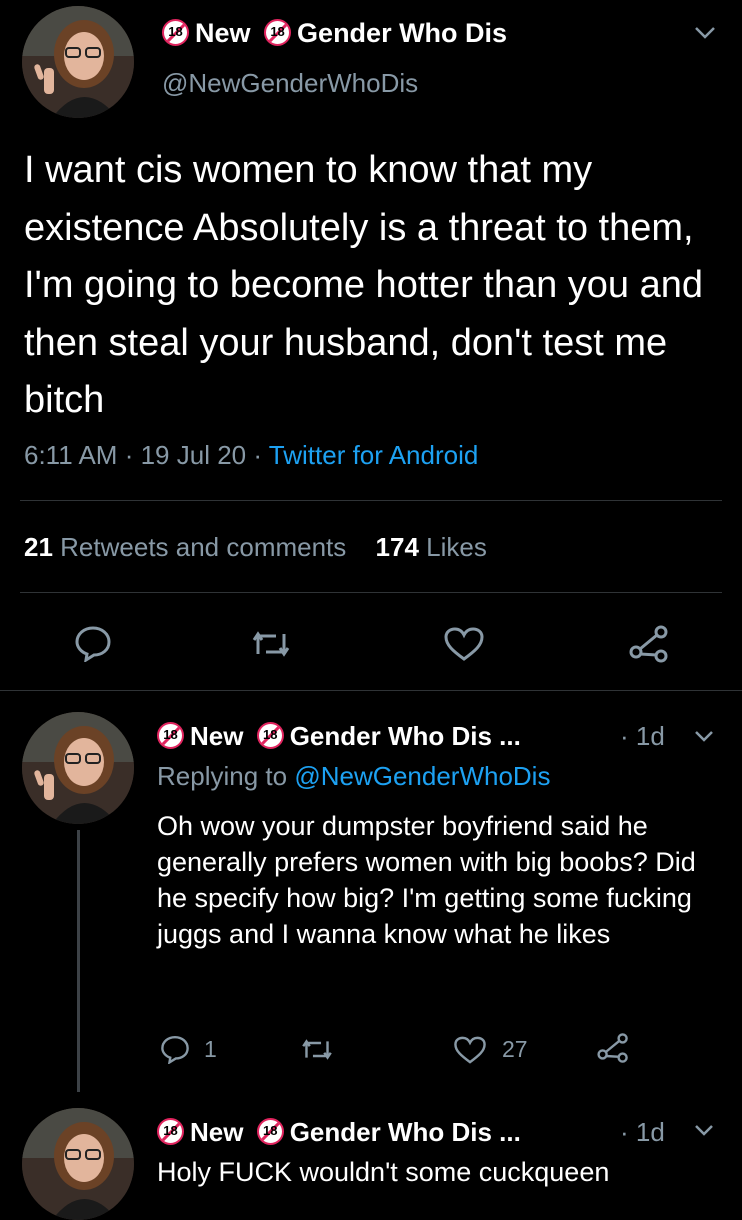 The width and height of the screenshot is (742, 1220). I want to click on likes-label: Likes, so click(456, 547).